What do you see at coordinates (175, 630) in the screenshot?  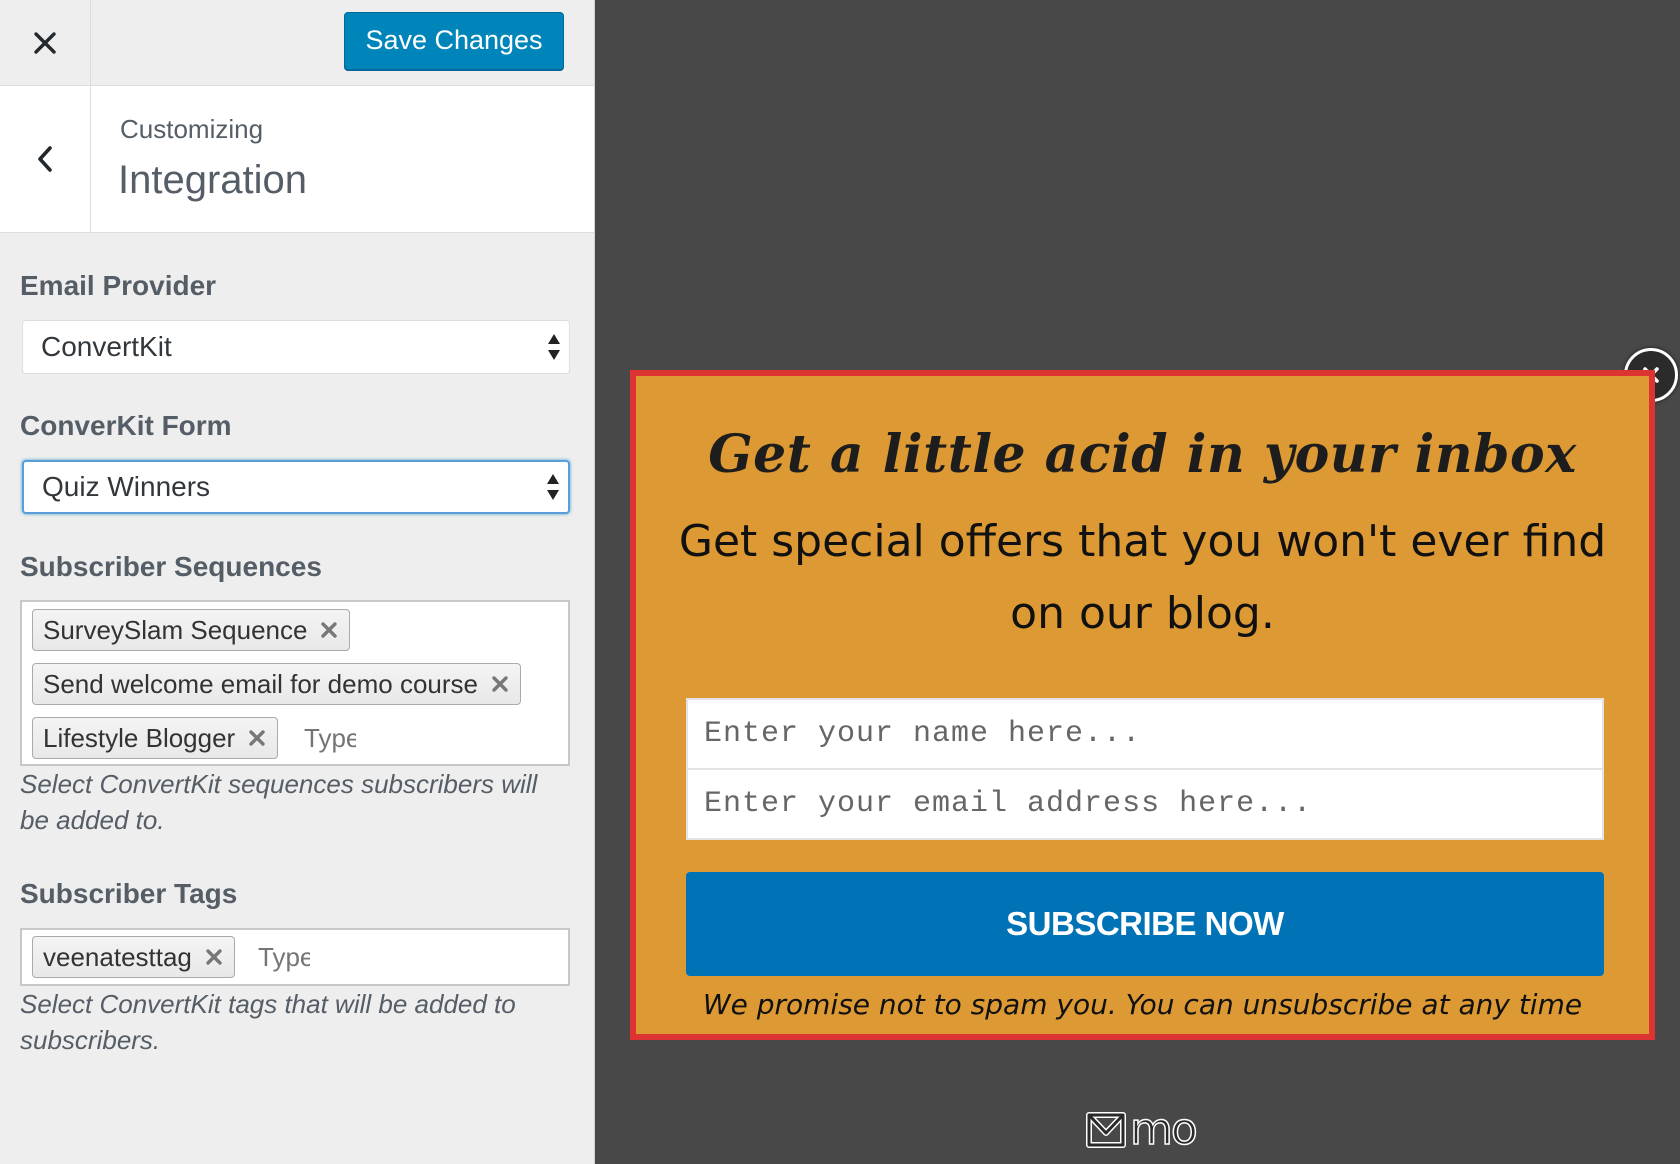 I see `sequence-tag-label: SurveySlam Sequence` at bounding box center [175, 630].